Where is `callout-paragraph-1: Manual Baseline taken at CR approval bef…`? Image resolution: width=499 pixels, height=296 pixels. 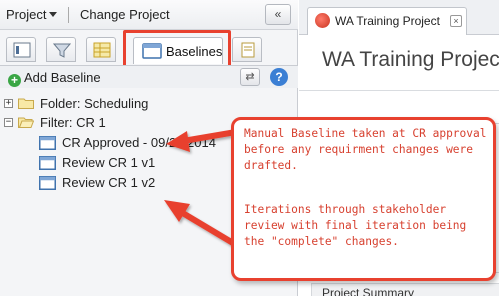 callout-paragraph-1: Manual Baseline taken at CR approval bef… is located at coordinates (365, 149).